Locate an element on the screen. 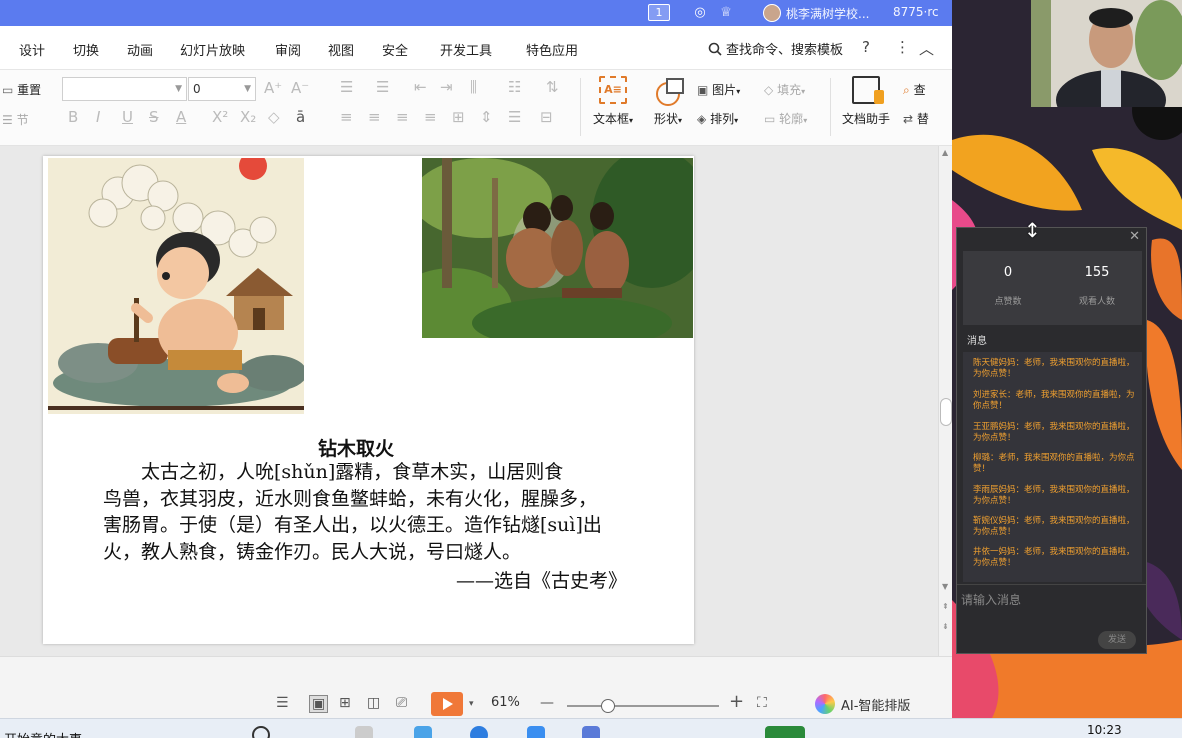 This screenshot has height=738, width=1182. normal-view-icon: ▣ is located at coordinates (319, 704).